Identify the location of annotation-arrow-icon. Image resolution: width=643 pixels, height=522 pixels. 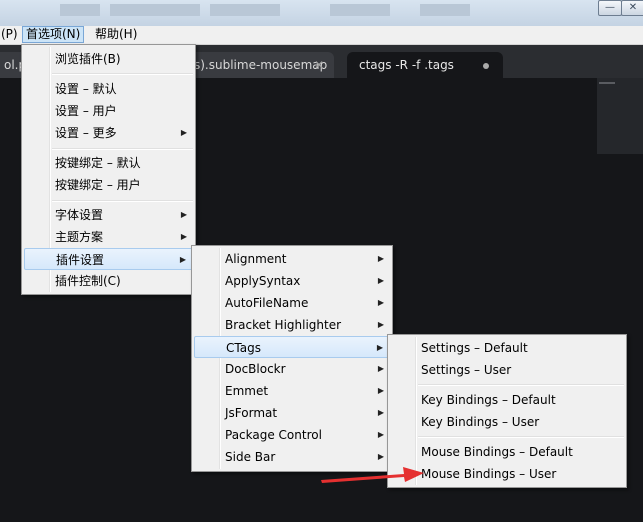
(372, 475).